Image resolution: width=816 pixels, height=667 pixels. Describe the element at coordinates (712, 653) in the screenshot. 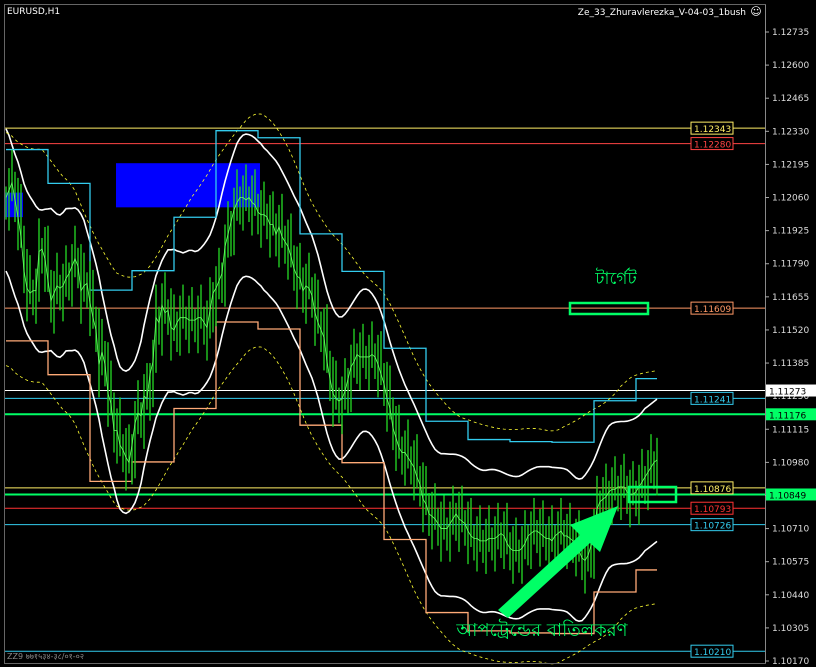

I see `level-label-10: 1.10210` at that location.